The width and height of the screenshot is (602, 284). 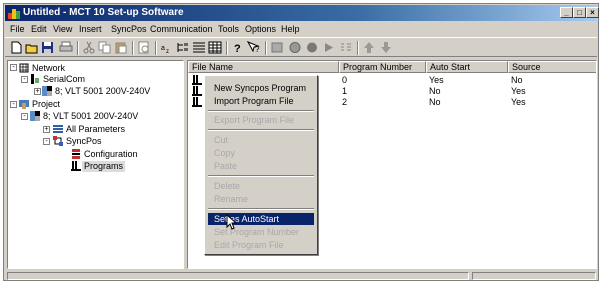 I want to click on menu-rename: Rename, so click(x=231, y=199).